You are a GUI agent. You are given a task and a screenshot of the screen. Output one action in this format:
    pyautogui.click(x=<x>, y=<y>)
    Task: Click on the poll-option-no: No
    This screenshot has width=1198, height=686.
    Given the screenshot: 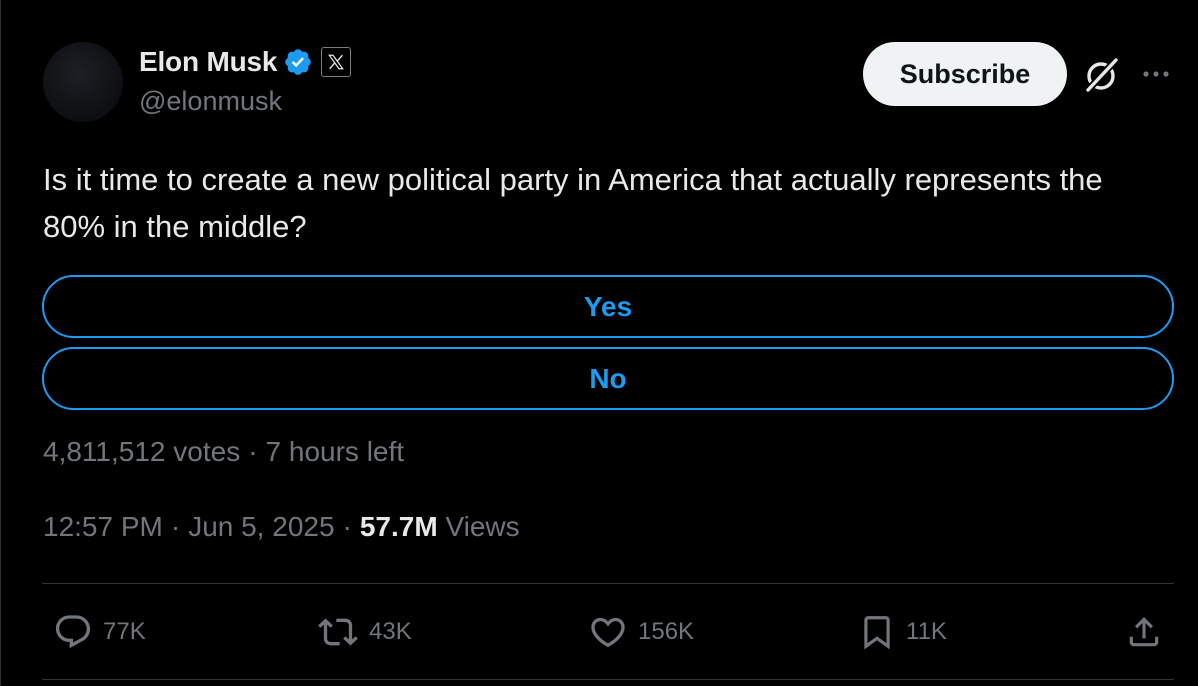 What is the action you would take?
    pyautogui.click(x=608, y=378)
    